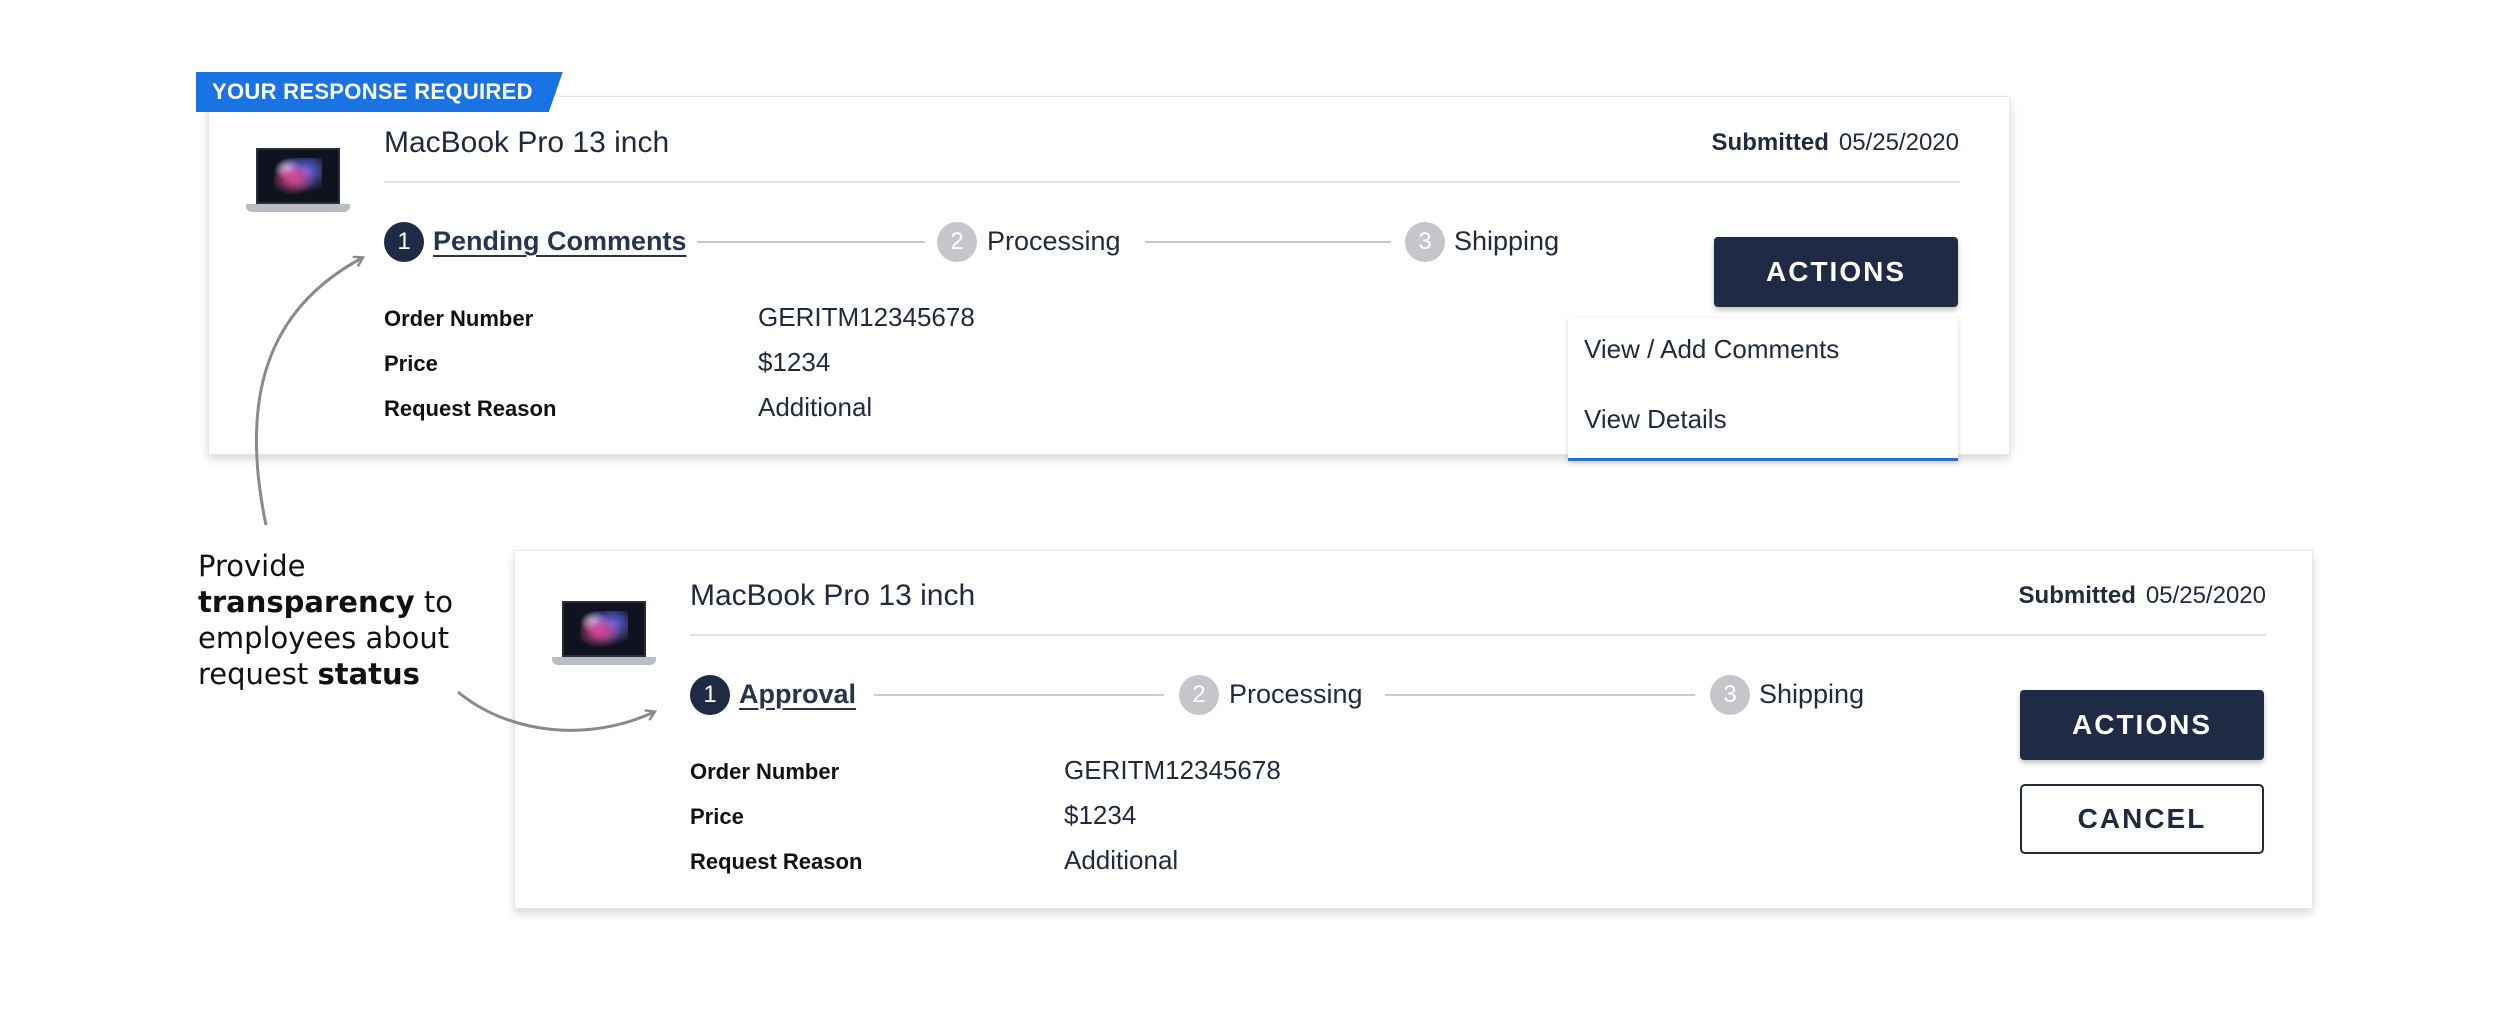 The width and height of the screenshot is (2500, 1023). I want to click on menu-item-view-details: View Details, so click(1655, 419).